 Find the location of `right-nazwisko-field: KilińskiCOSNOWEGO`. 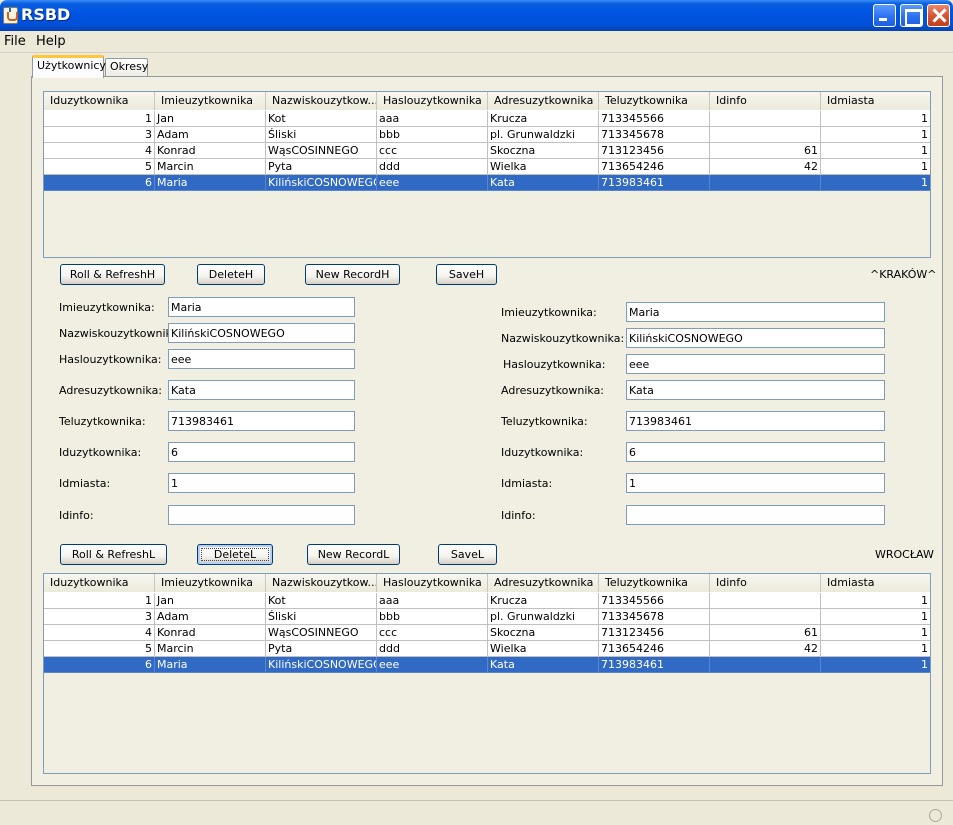

right-nazwisko-field: KilińskiCOSNOWEGO is located at coordinates (755, 338).